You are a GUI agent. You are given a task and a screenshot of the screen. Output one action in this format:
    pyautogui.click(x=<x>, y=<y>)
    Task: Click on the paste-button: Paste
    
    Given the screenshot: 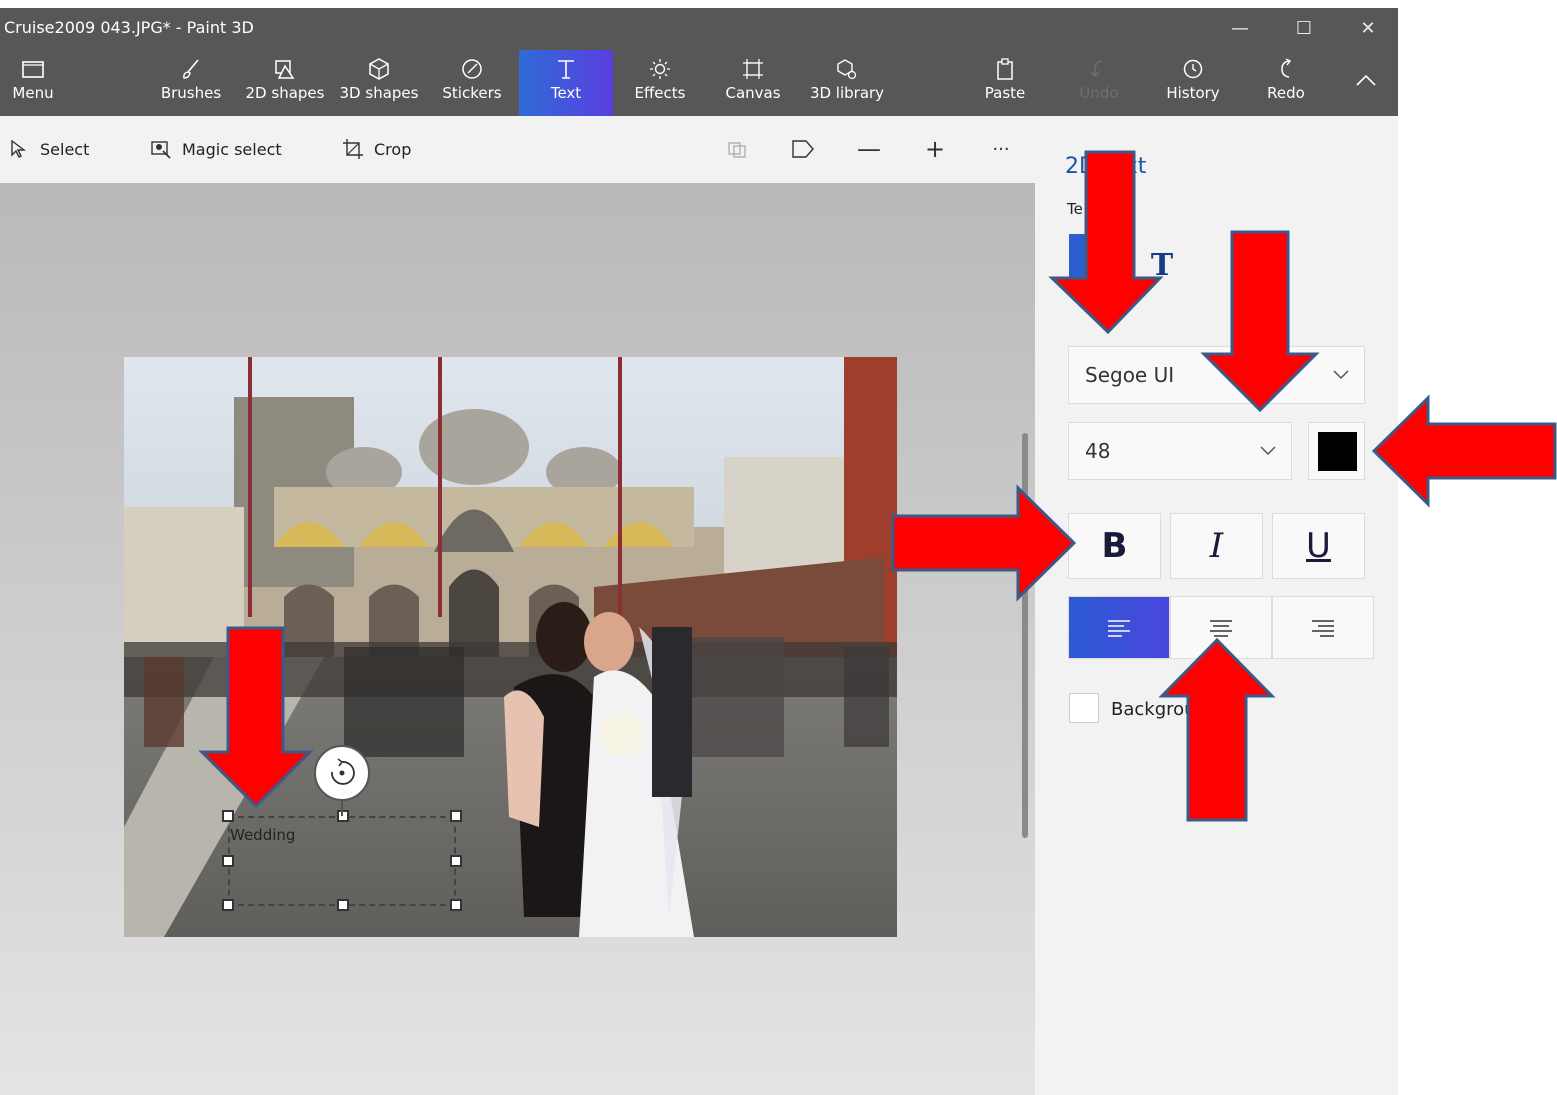 What is the action you would take?
    pyautogui.click(x=1005, y=83)
    